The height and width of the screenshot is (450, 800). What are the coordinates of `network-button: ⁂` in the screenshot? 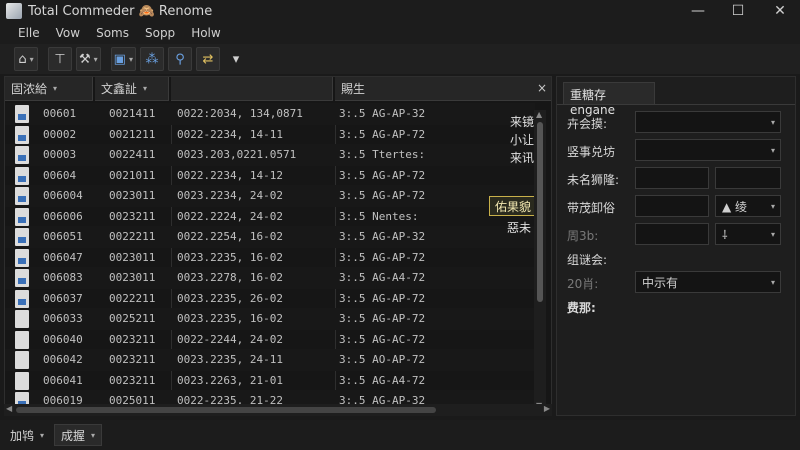 It's located at (151, 59).